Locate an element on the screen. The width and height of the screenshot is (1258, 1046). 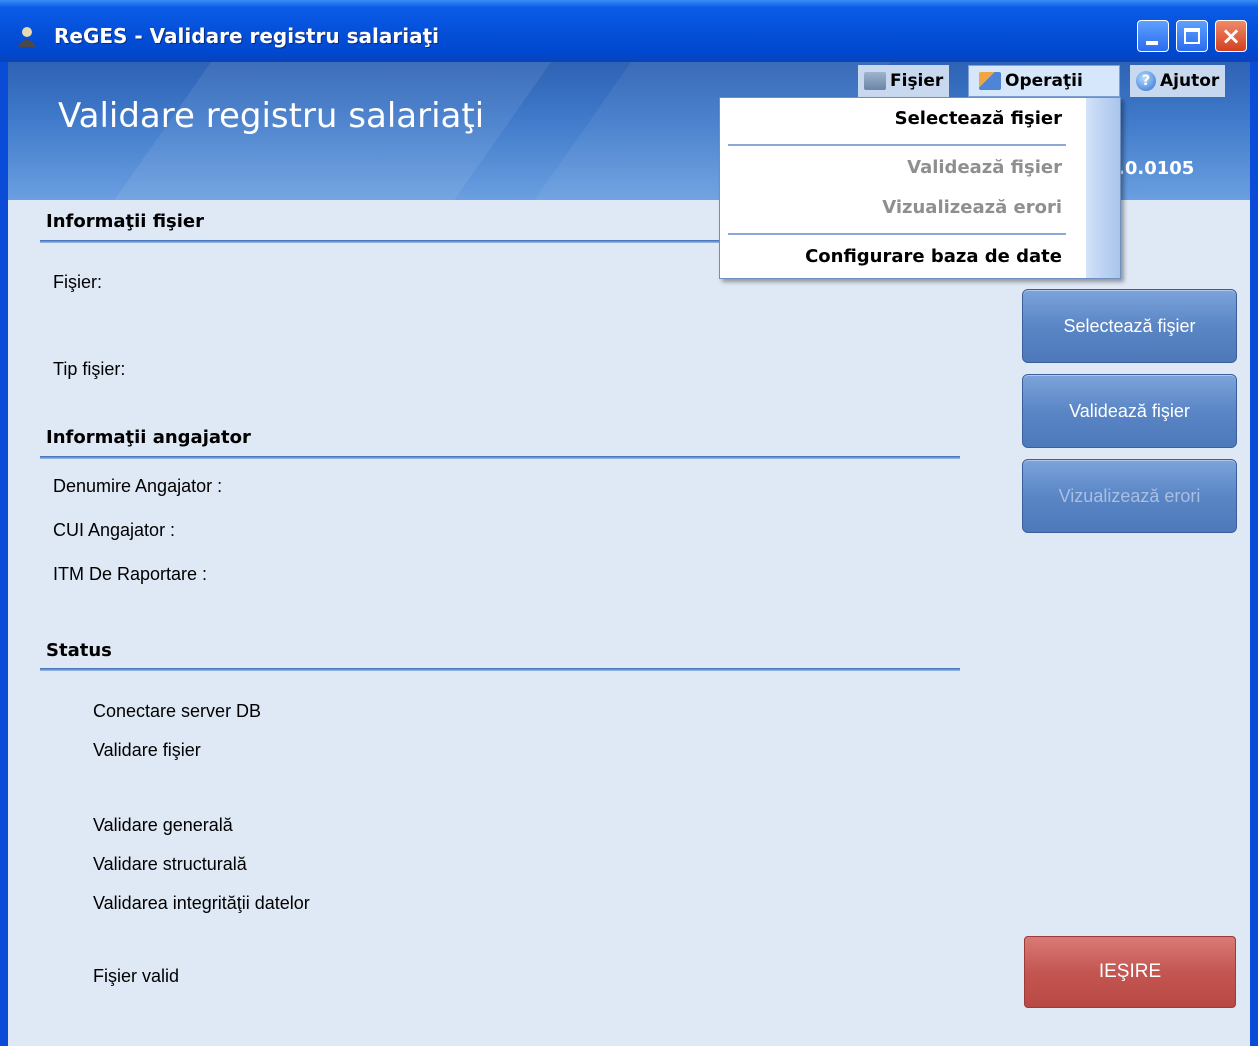
maximize-icon is located at coordinates (1192, 36).